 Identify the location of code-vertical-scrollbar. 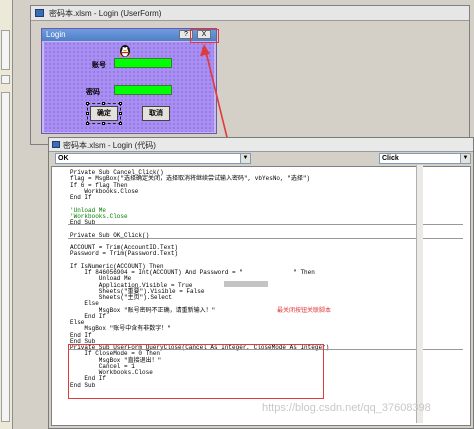
(419, 294).